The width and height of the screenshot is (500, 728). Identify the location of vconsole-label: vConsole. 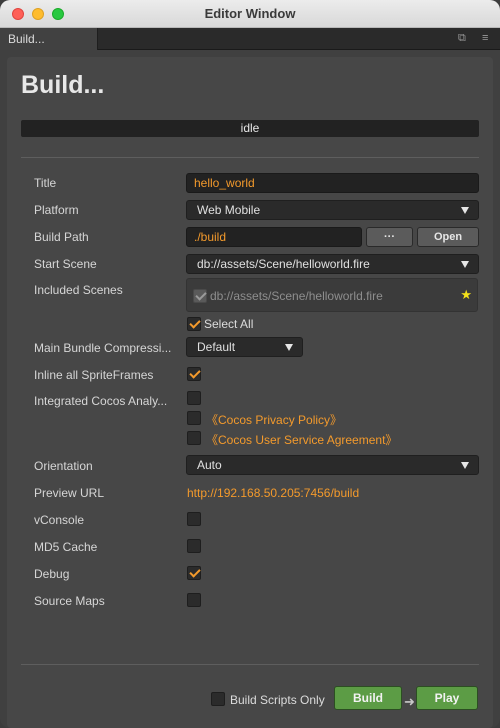
(59, 520).